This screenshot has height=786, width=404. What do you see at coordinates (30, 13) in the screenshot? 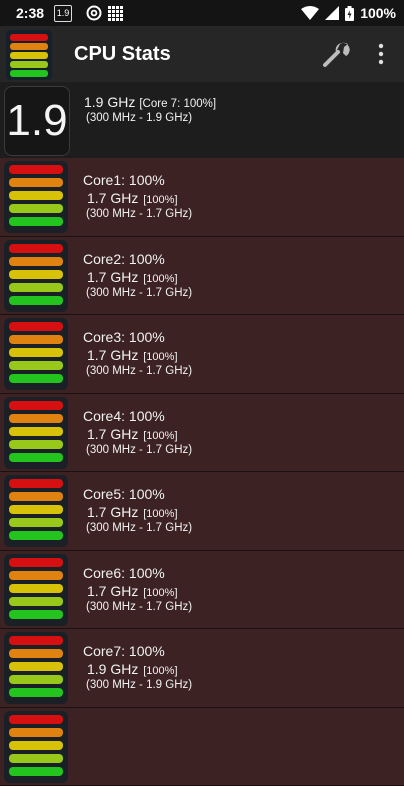
I see `status-time: 2:38` at bounding box center [30, 13].